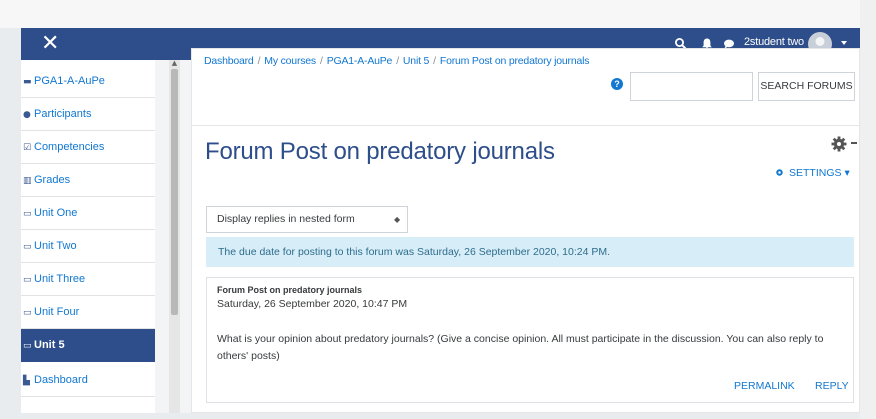 This screenshot has height=419, width=876. What do you see at coordinates (60, 279) in the screenshot?
I see `sidebar-item-label: Unit Three` at bounding box center [60, 279].